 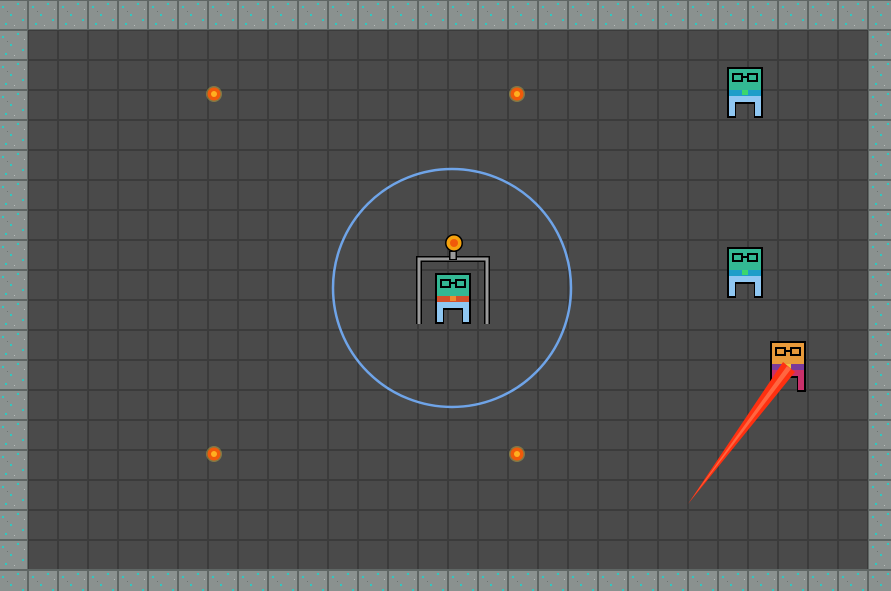 I want to click on wall-top, so click(x=445, y=15).